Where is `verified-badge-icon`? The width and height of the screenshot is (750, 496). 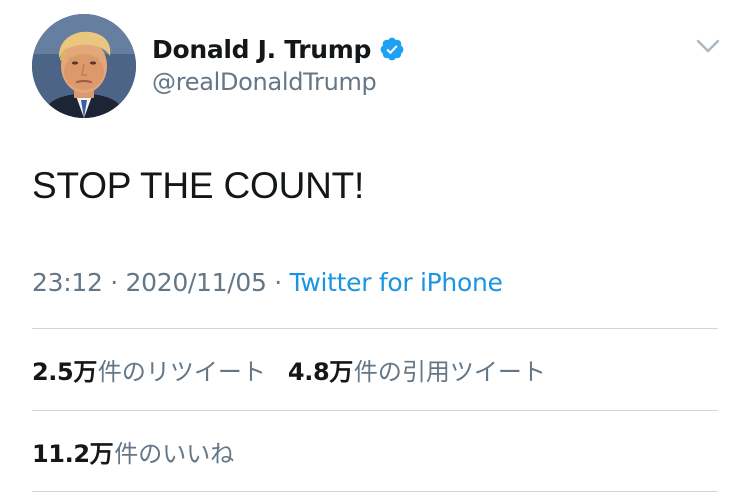 verified-badge-icon is located at coordinates (392, 49).